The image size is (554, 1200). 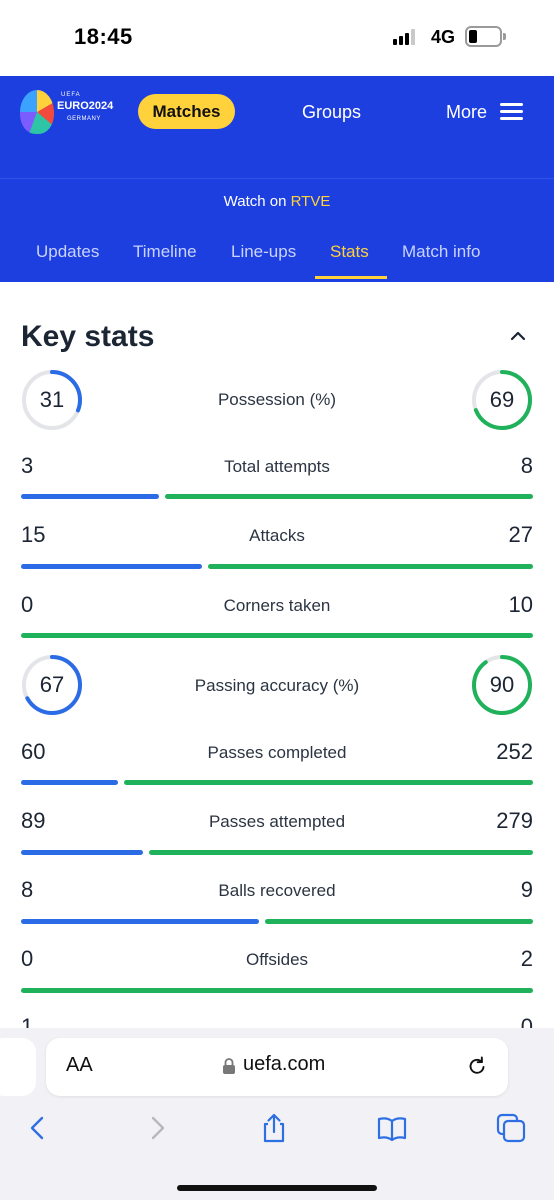 I want to click on nav-more-link: More, so click(x=466, y=112).